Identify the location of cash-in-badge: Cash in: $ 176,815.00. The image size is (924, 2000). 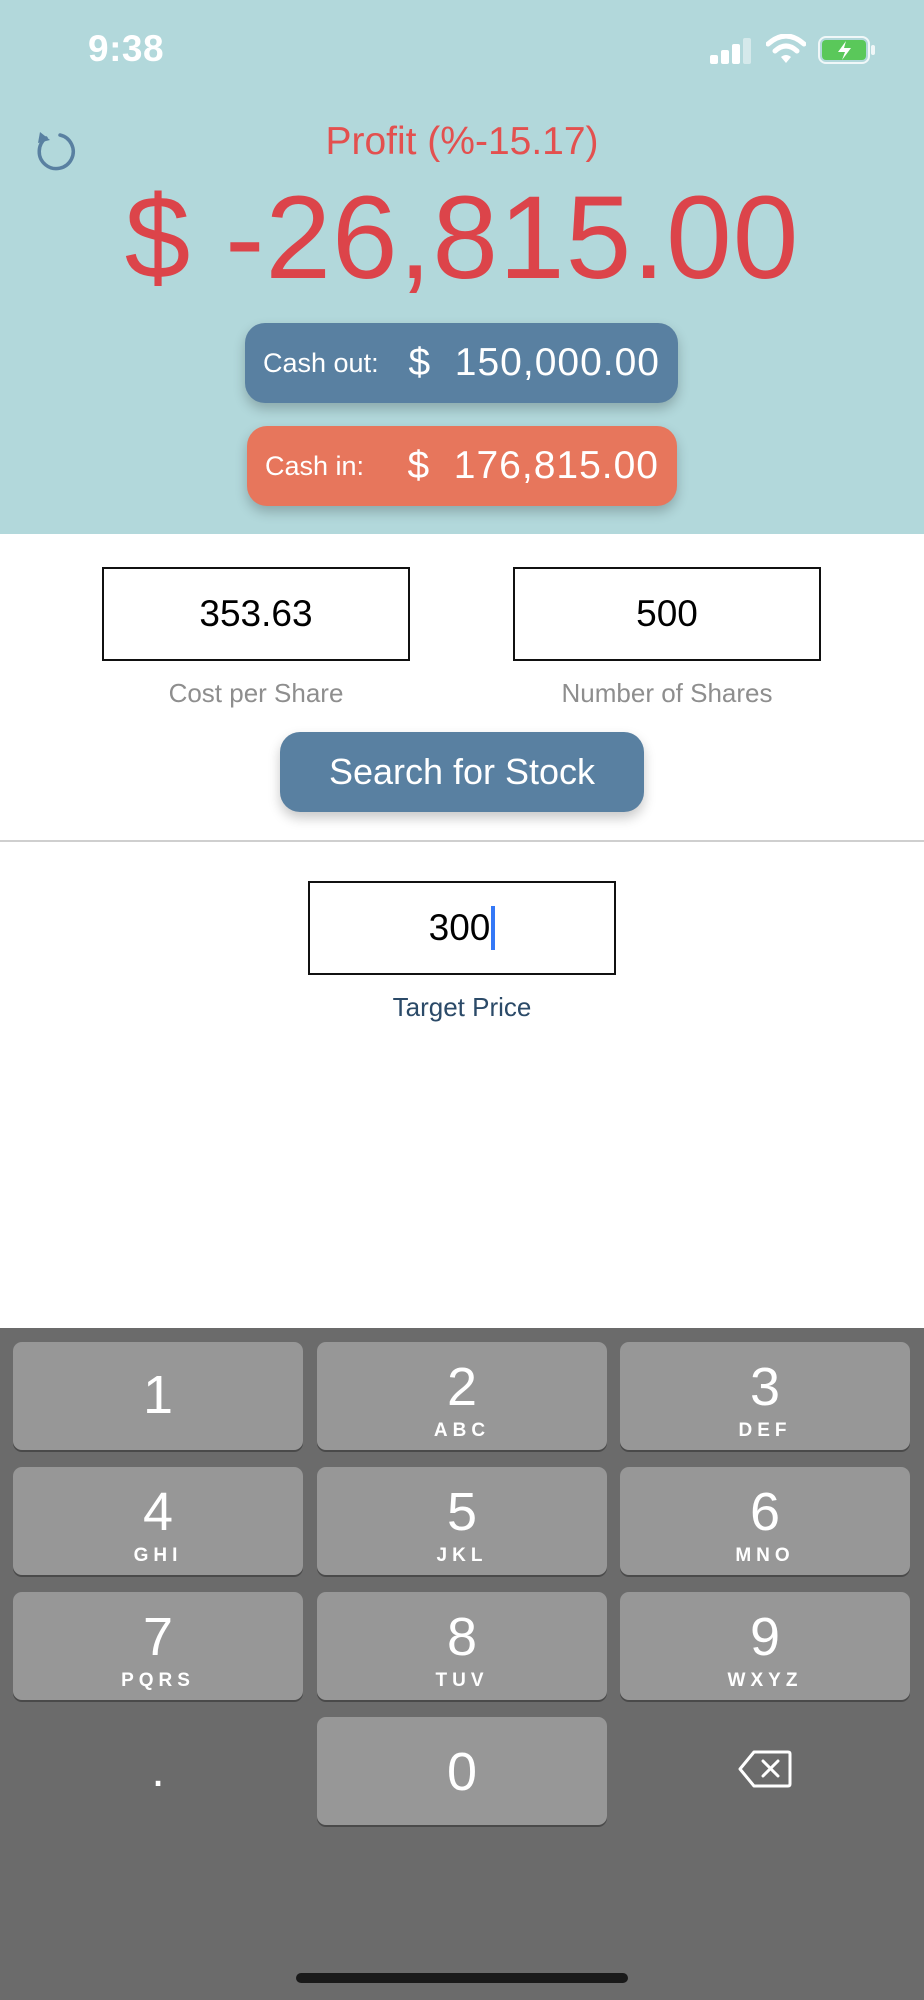
(462, 466).